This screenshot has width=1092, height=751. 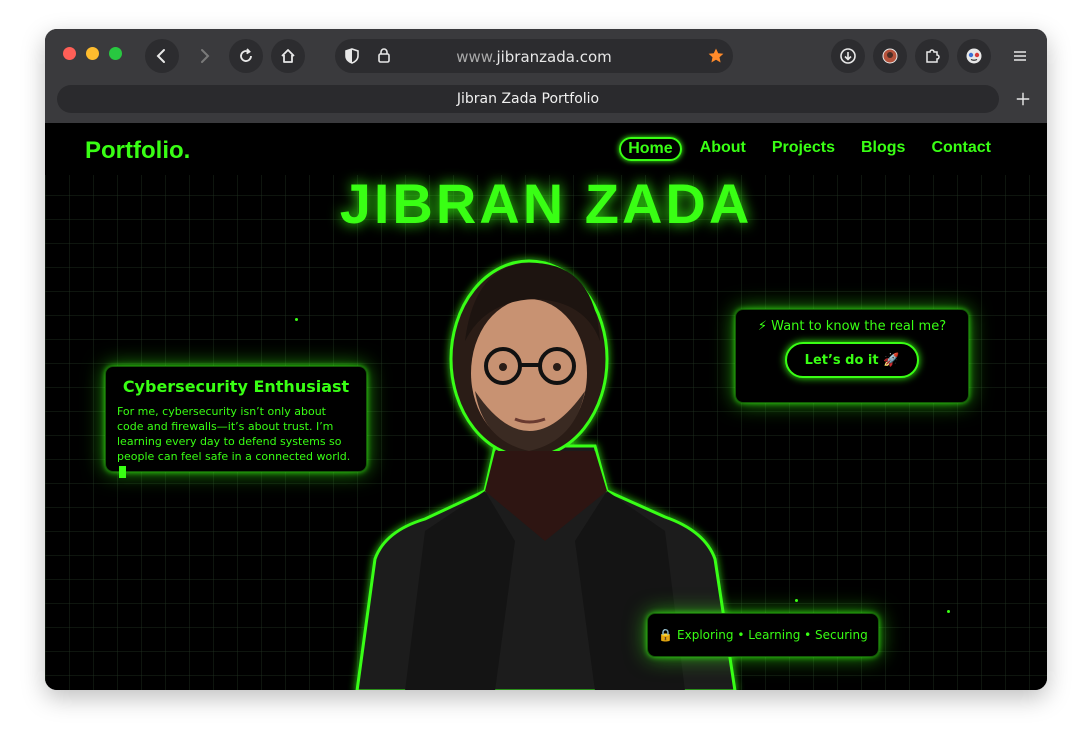 I want to click on nav-about: About, so click(x=723, y=149).